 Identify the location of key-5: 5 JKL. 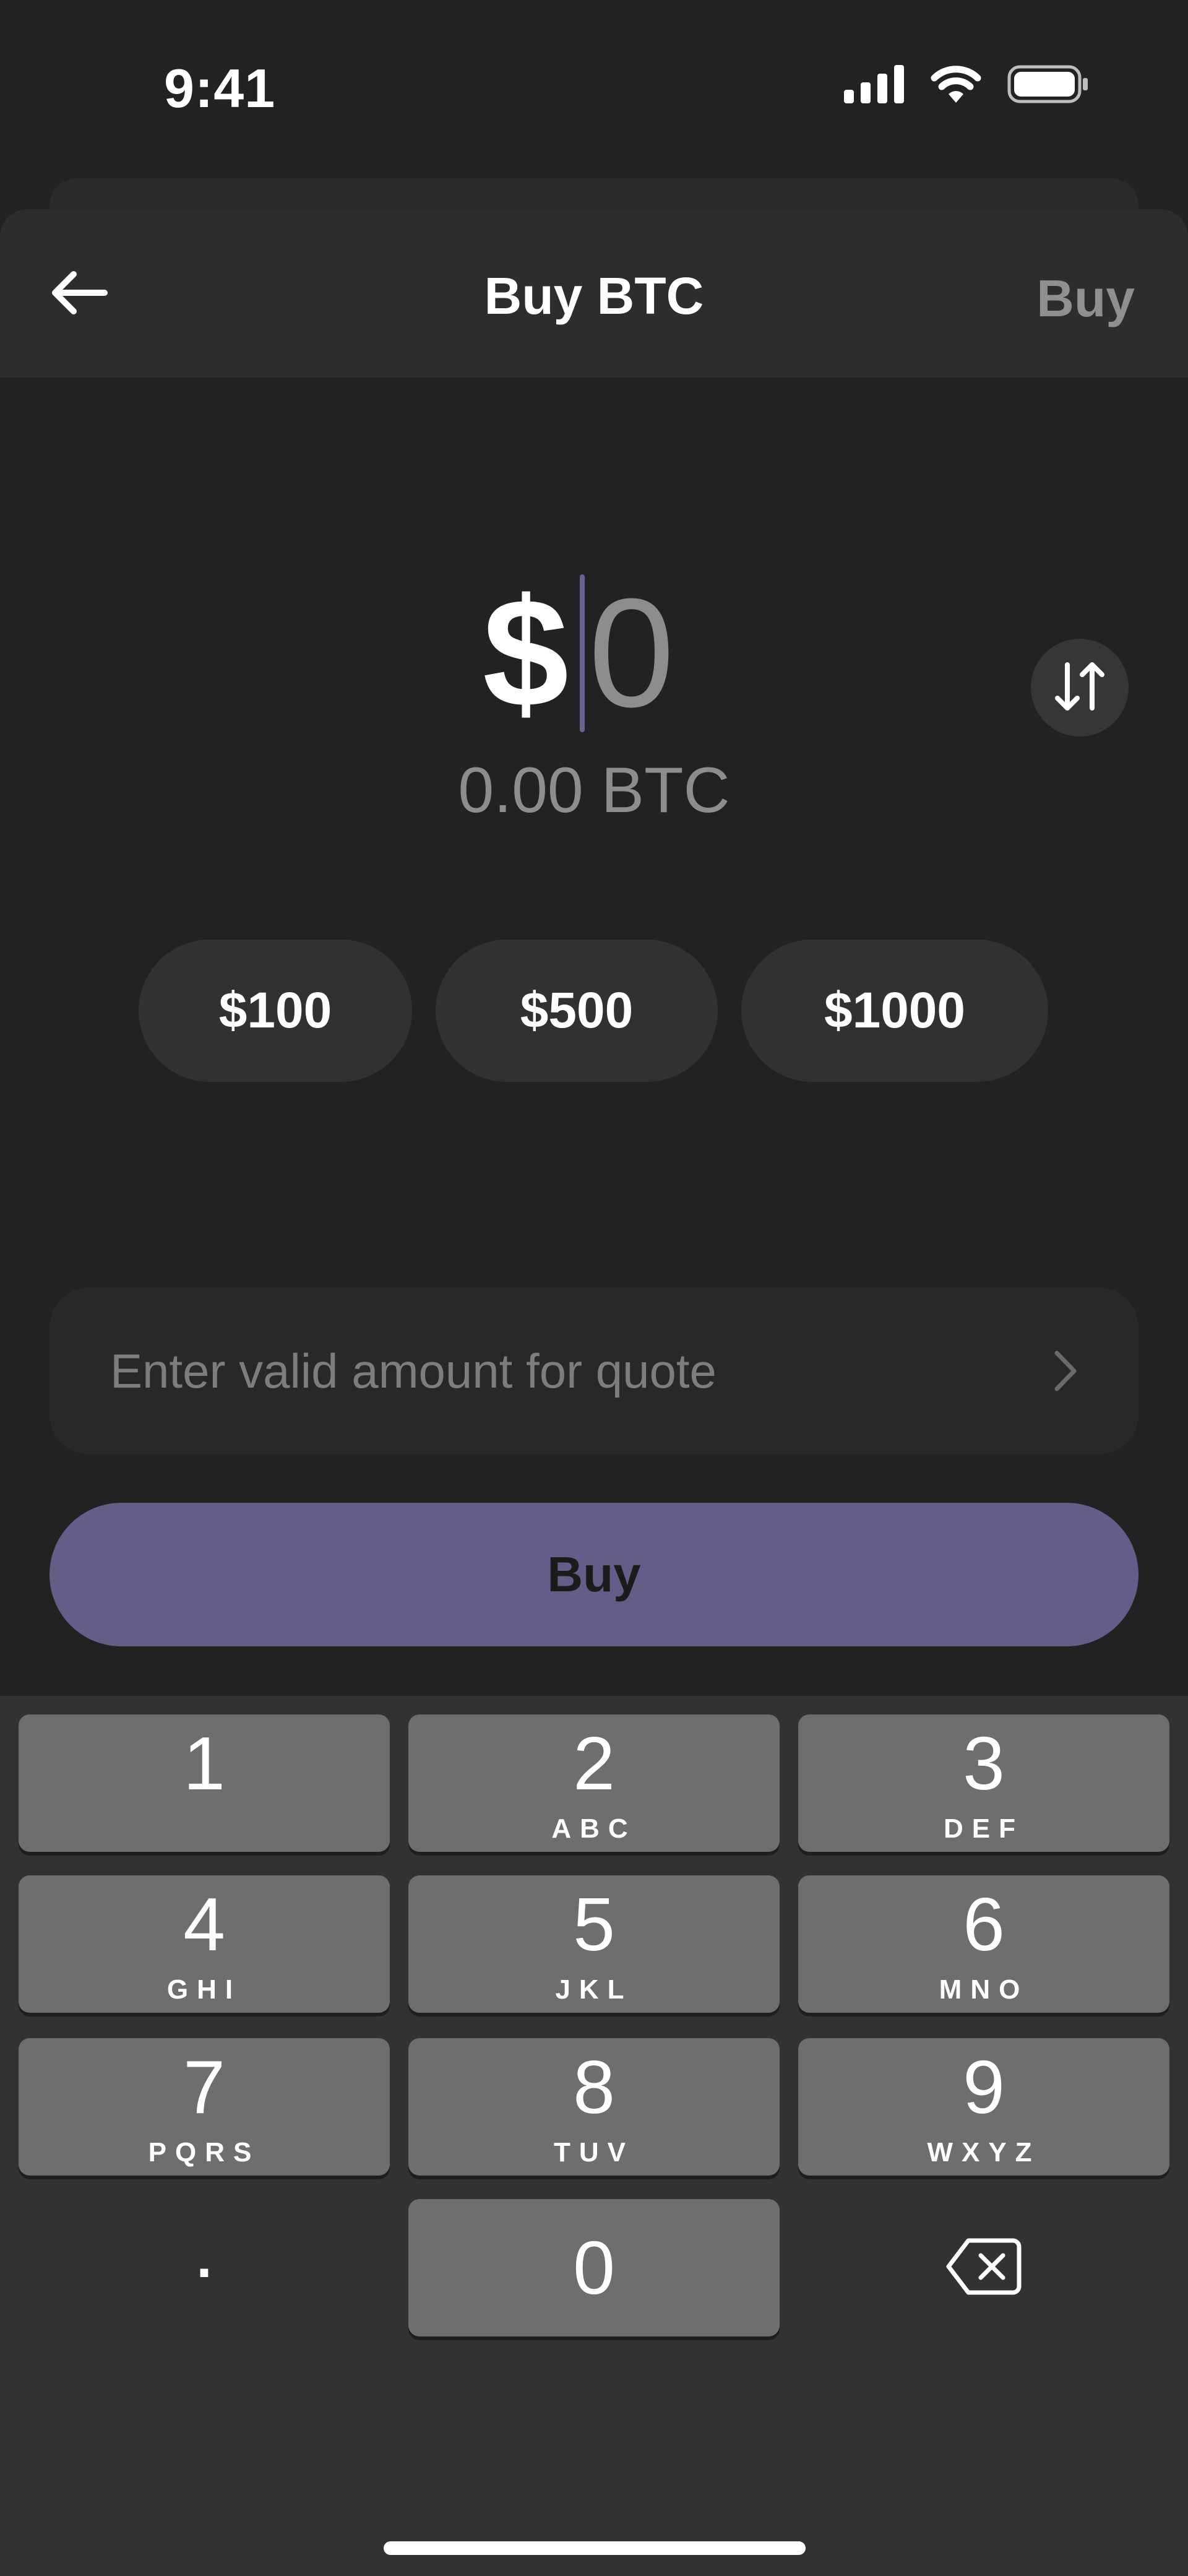
(594, 1944).